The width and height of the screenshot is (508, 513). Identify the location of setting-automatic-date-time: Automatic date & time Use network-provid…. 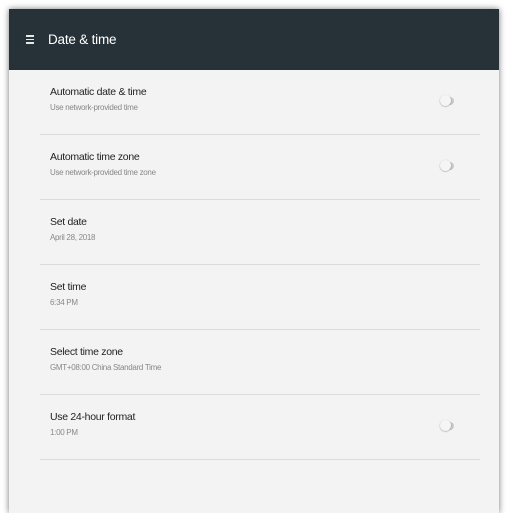
(260, 102).